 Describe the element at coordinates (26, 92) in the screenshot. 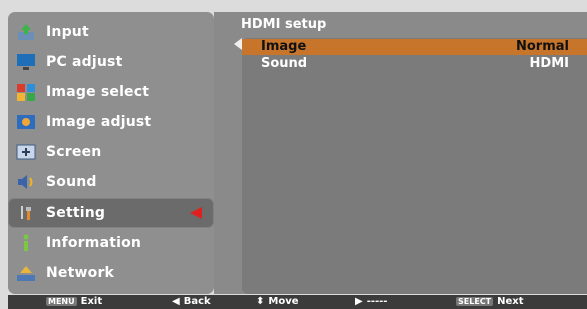

I see `image-select-icon` at that location.